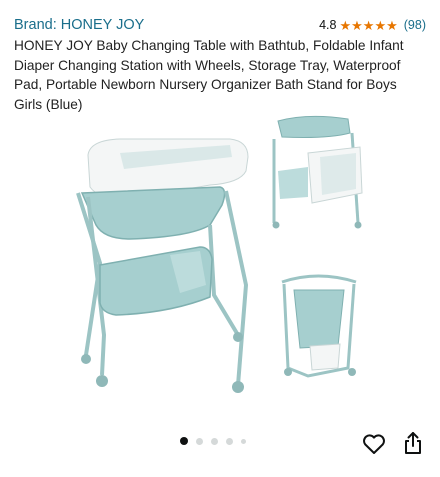 Image resolution: width=440 pixels, height=477 pixels. I want to click on heart-outline-icon, so click(374, 444).